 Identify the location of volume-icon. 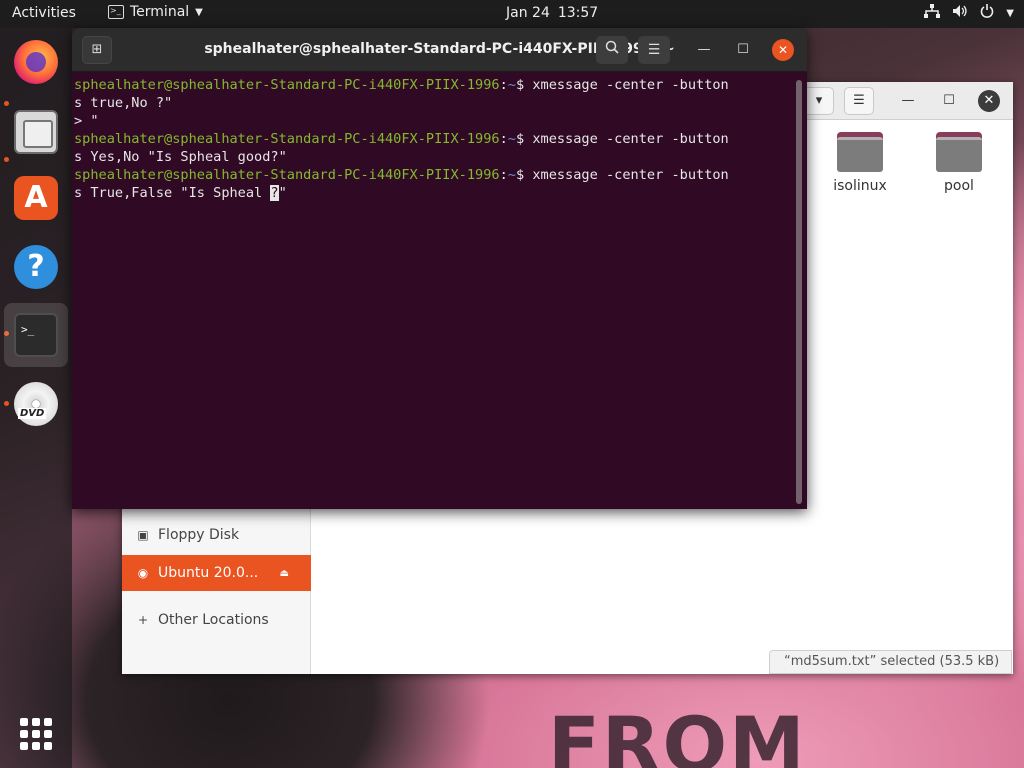
(960, 13).